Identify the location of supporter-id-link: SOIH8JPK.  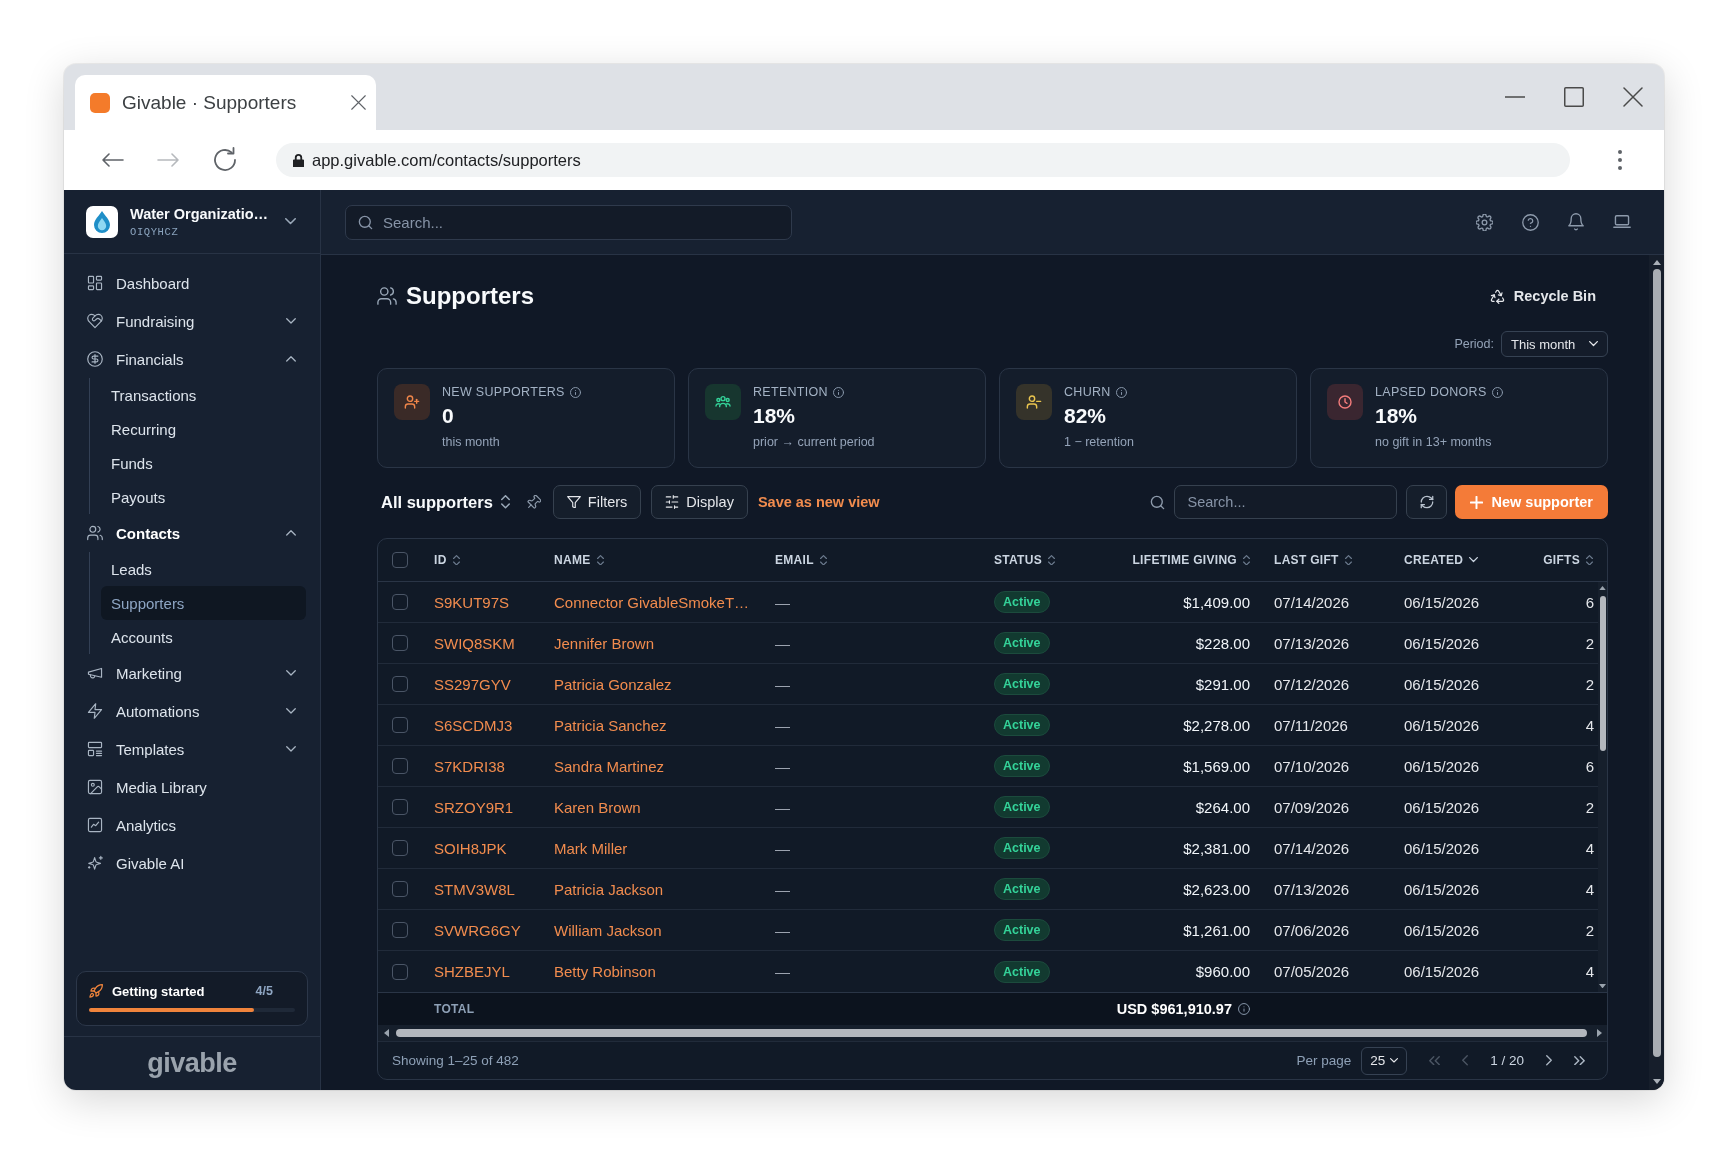
(470, 848).